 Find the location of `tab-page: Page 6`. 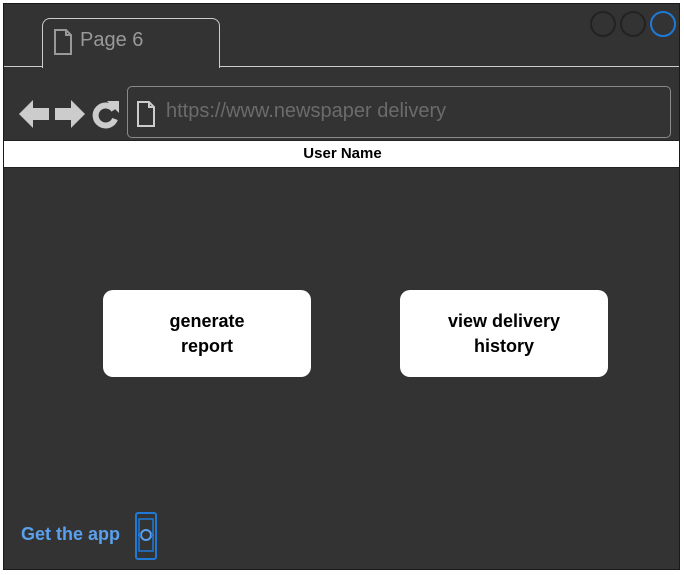

tab-page: Page 6 is located at coordinates (131, 43).